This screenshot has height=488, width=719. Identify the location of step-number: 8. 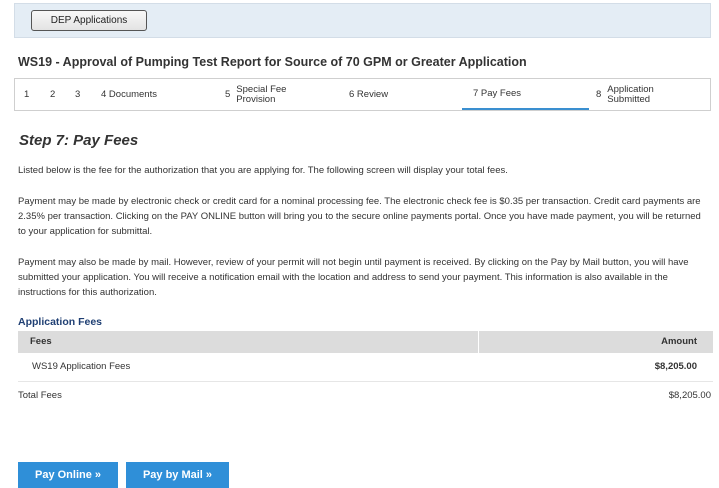
(599, 94).